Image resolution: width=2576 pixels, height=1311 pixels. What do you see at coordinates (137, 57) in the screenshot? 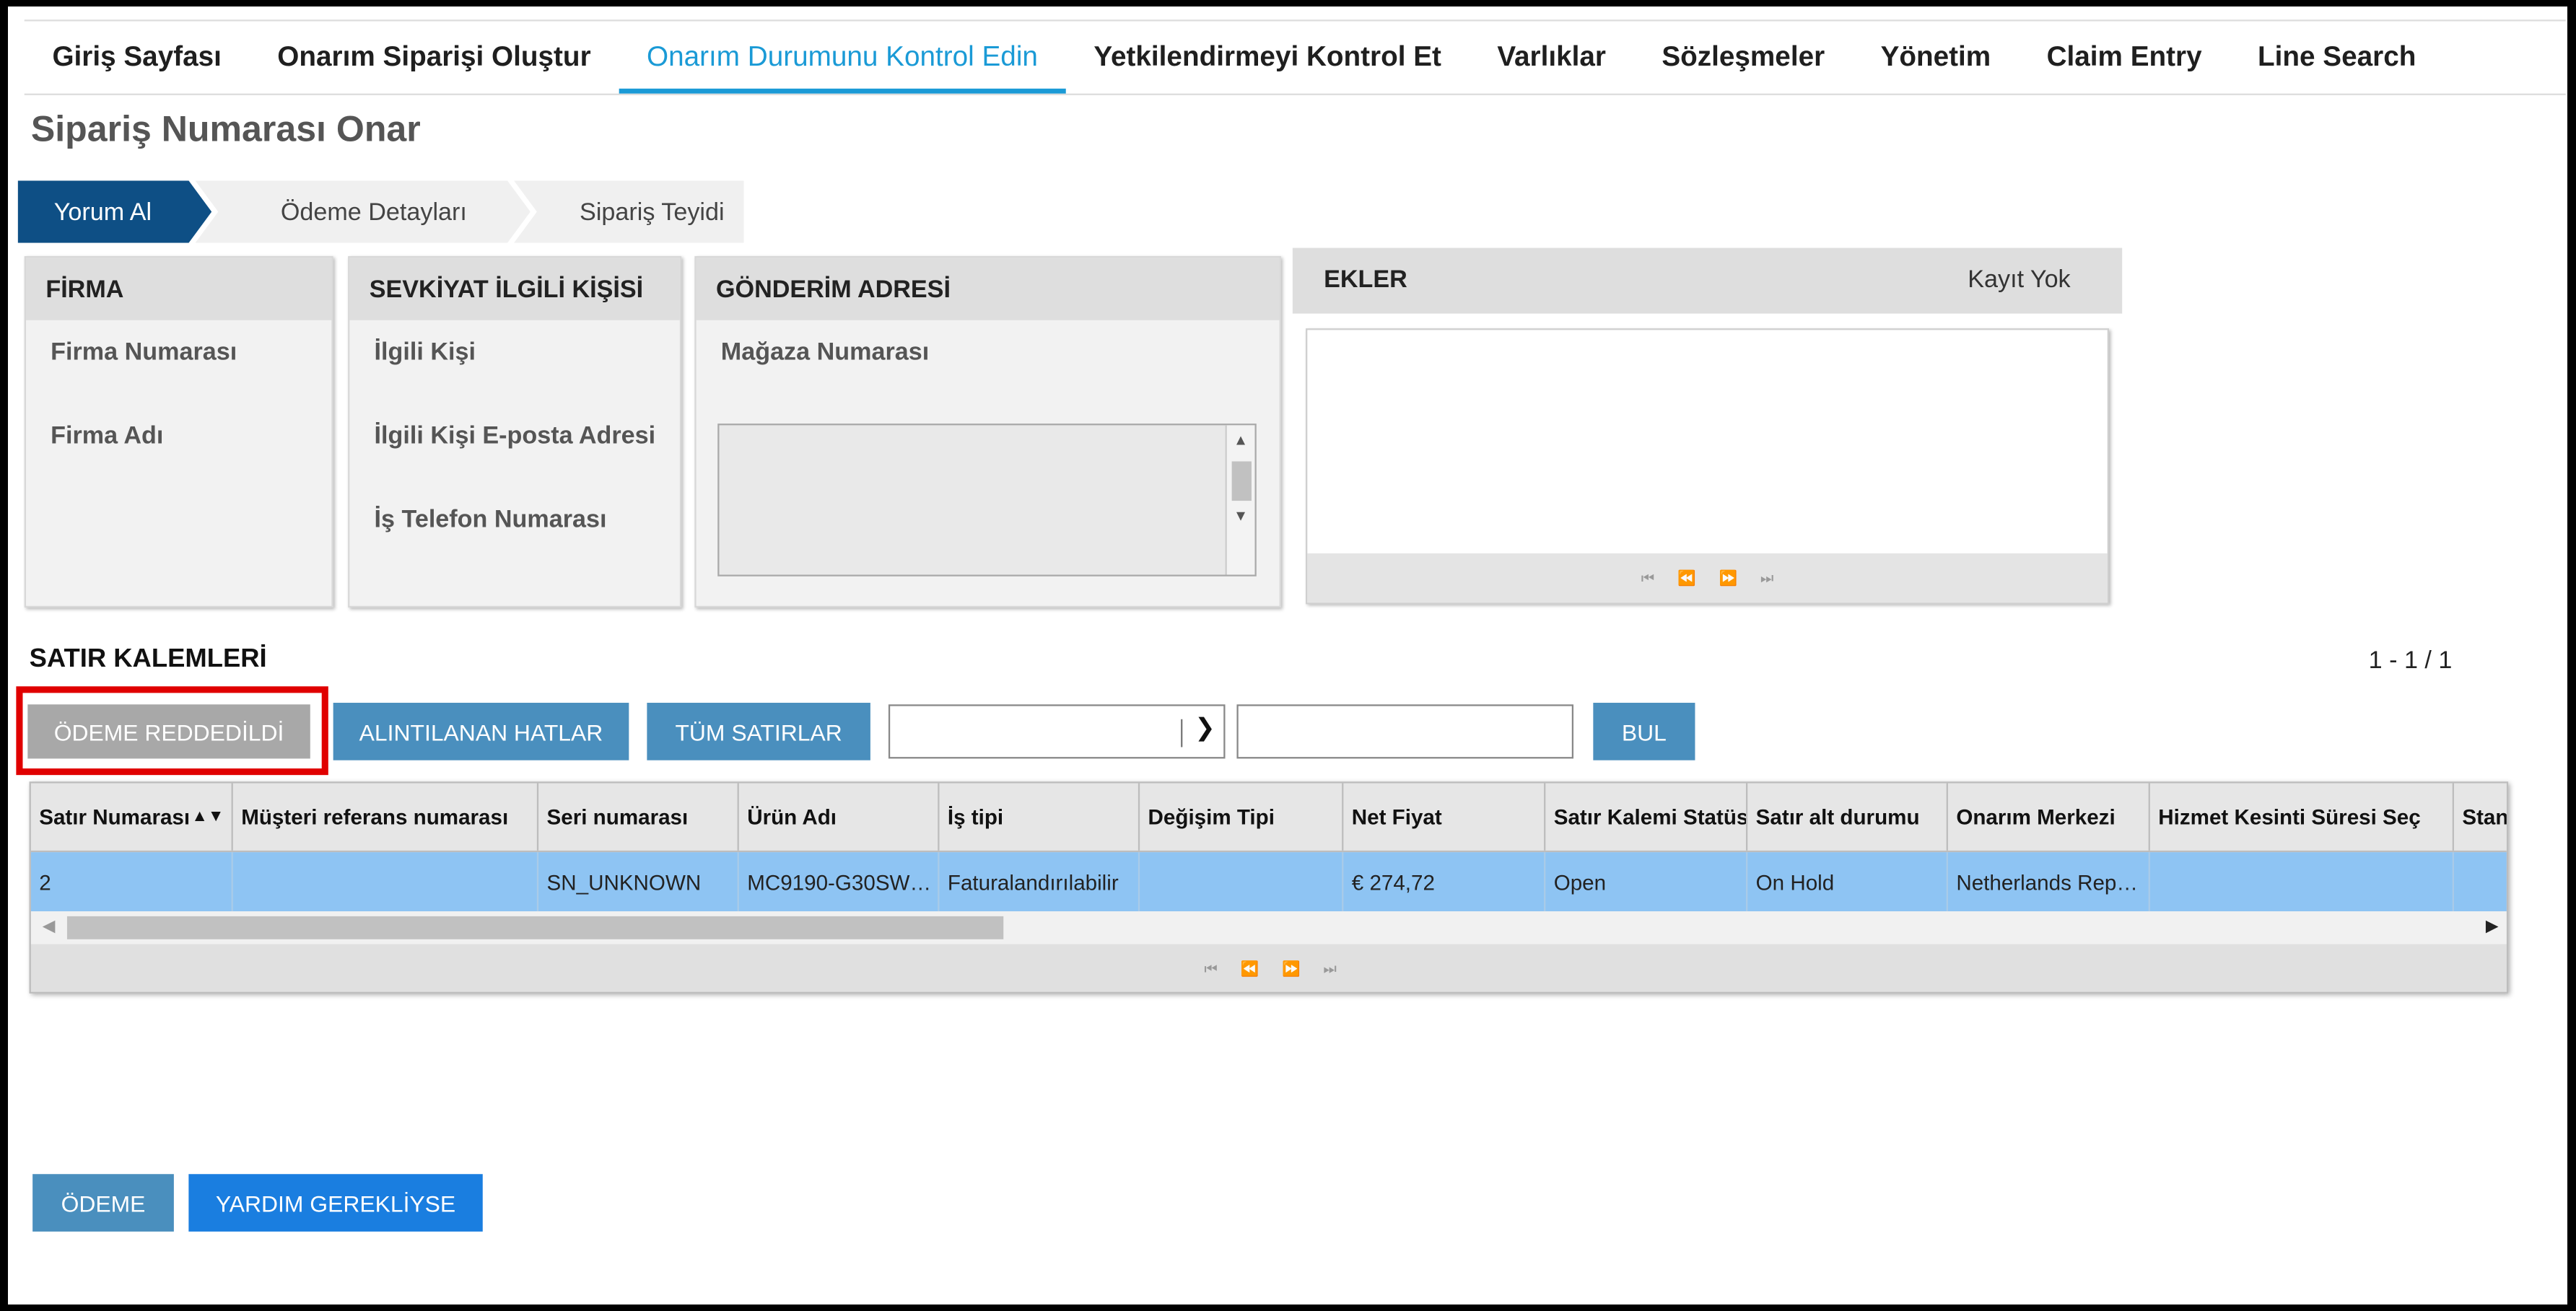
I see `nav-home: Giriş Sayfası` at bounding box center [137, 57].